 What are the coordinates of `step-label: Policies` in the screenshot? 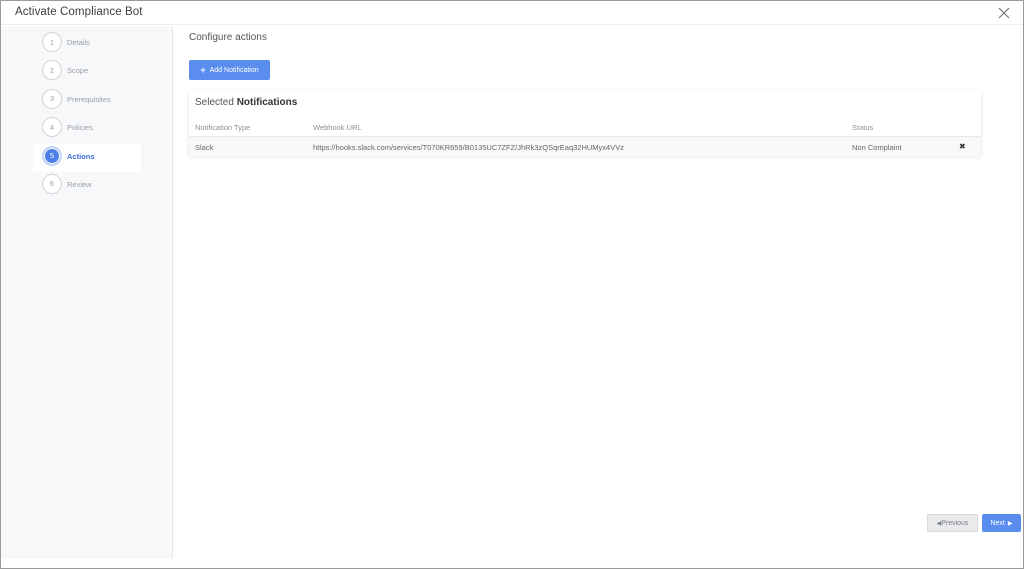 It's located at (80, 128).